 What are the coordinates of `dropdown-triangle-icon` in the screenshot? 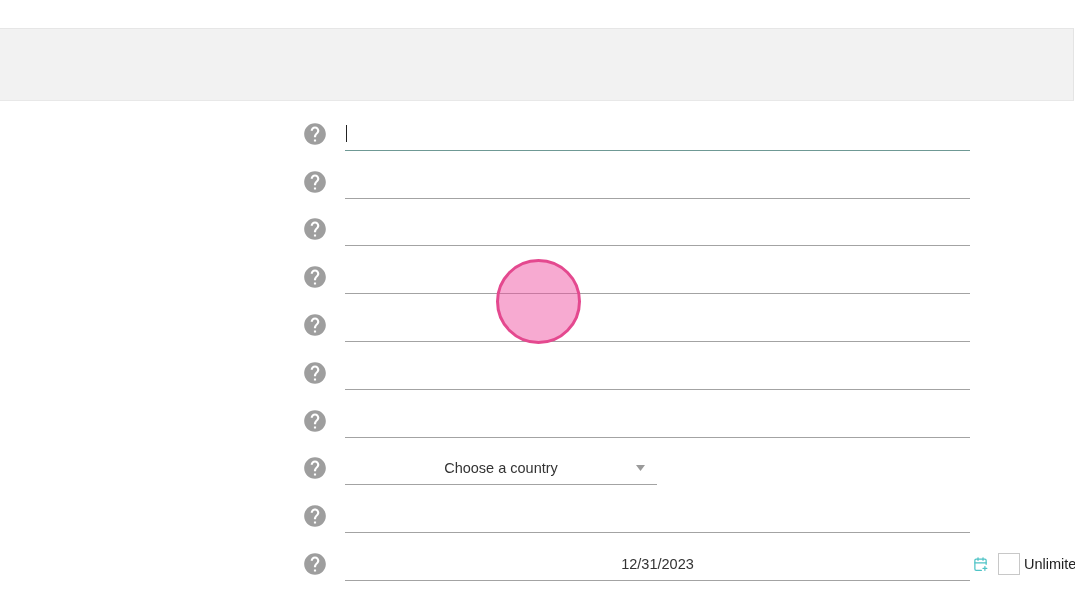 It's located at (640, 467).